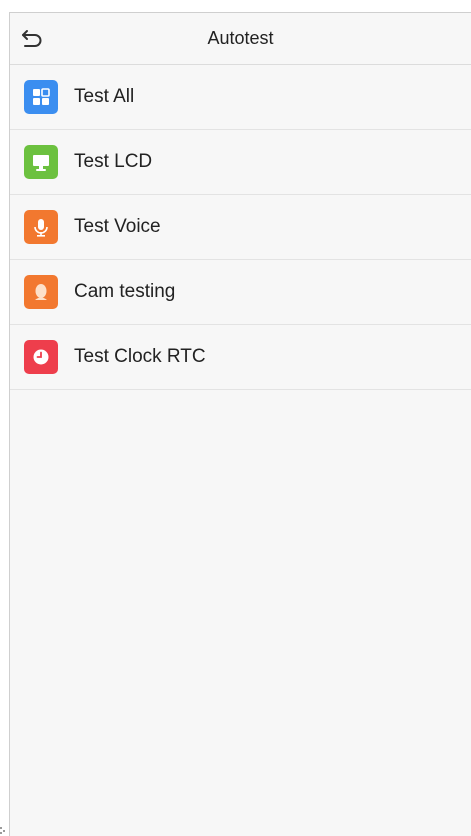  What do you see at coordinates (41, 357) in the screenshot?
I see `clock-icon` at bounding box center [41, 357].